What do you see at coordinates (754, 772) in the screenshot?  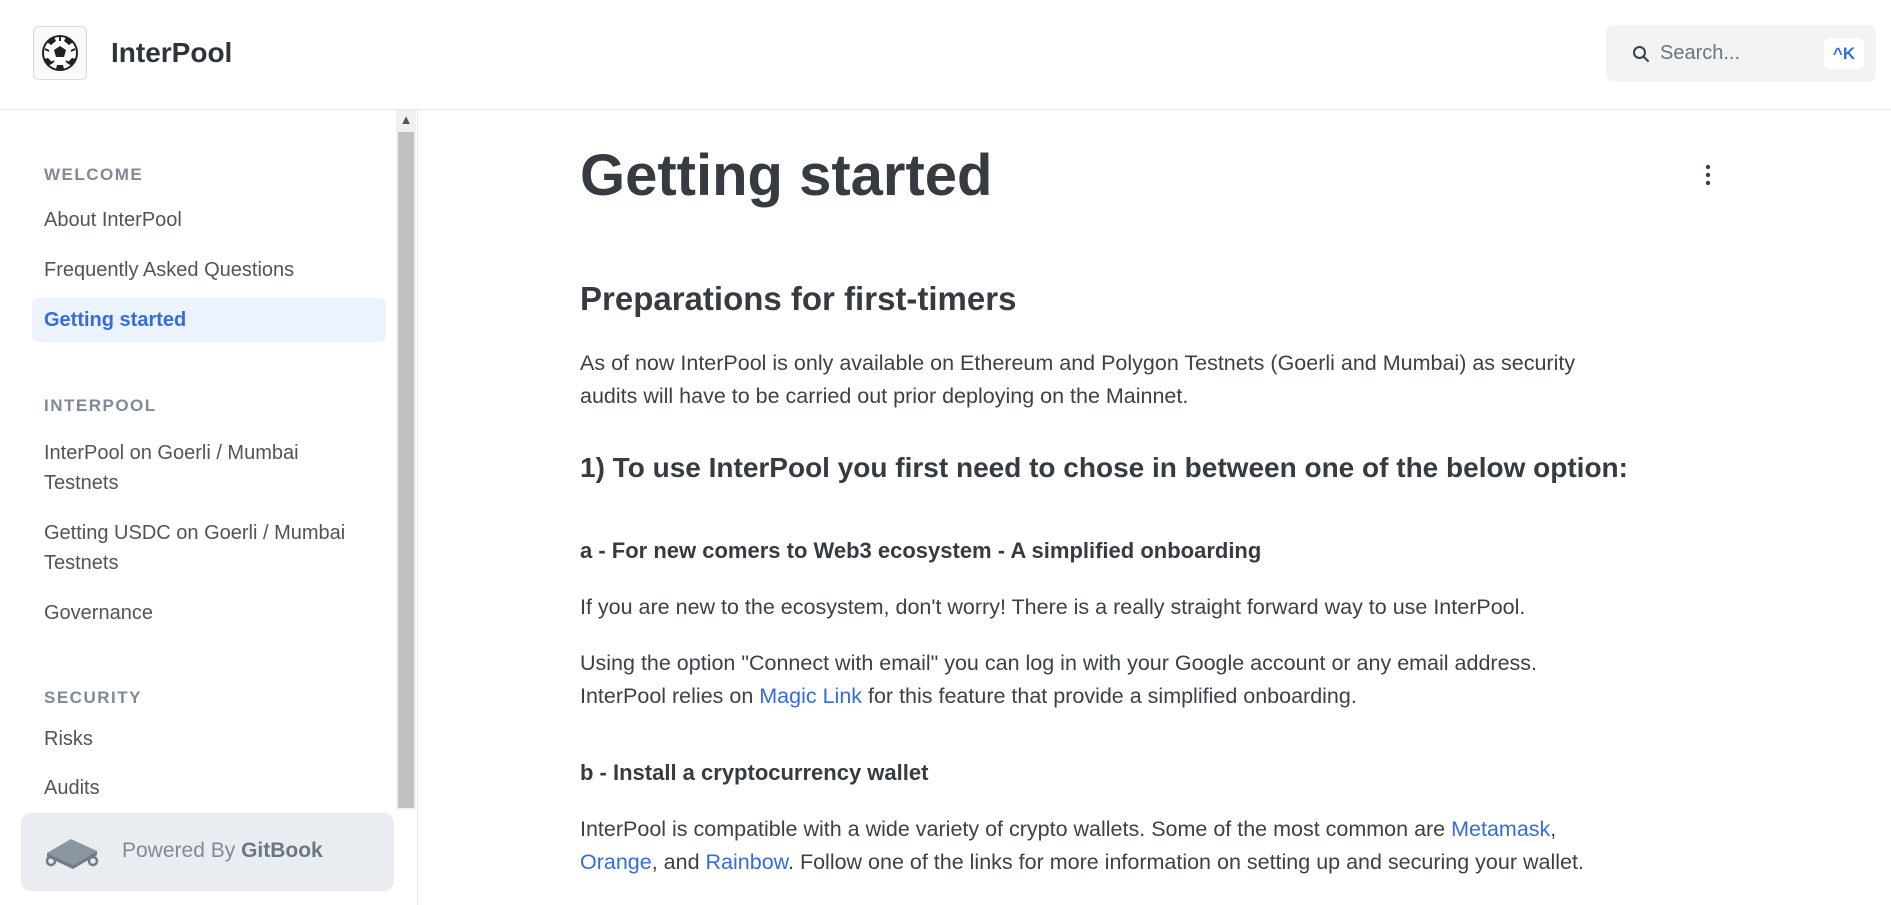 I see `option-b-heading: b - Install a cryptocurrency wallet` at bounding box center [754, 772].